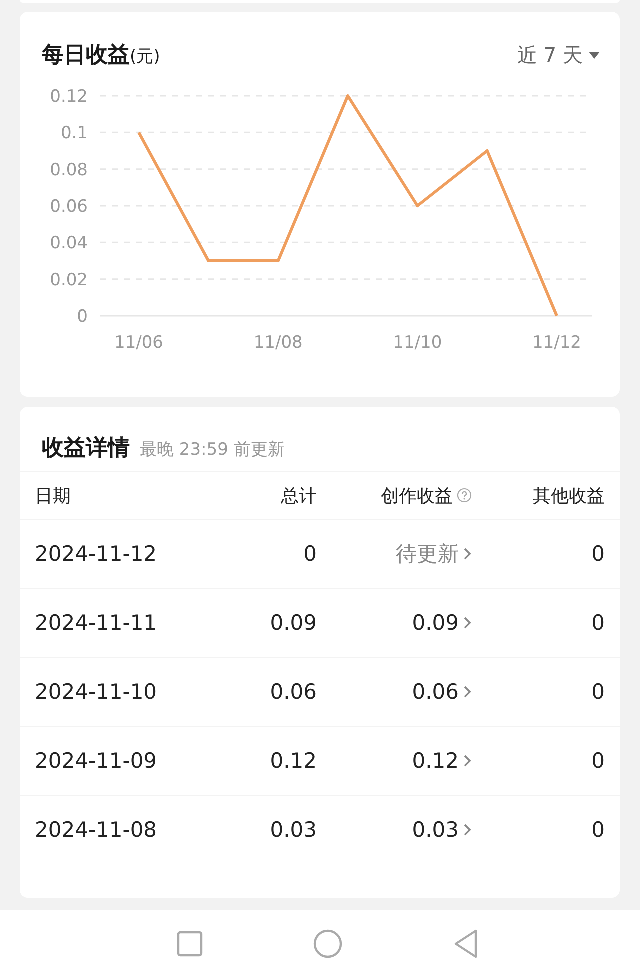 Image resolution: width=640 pixels, height=978 pixels. What do you see at coordinates (293, 623) in the screenshot?
I see `table-cell: 0.09` at bounding box center [293, 623].